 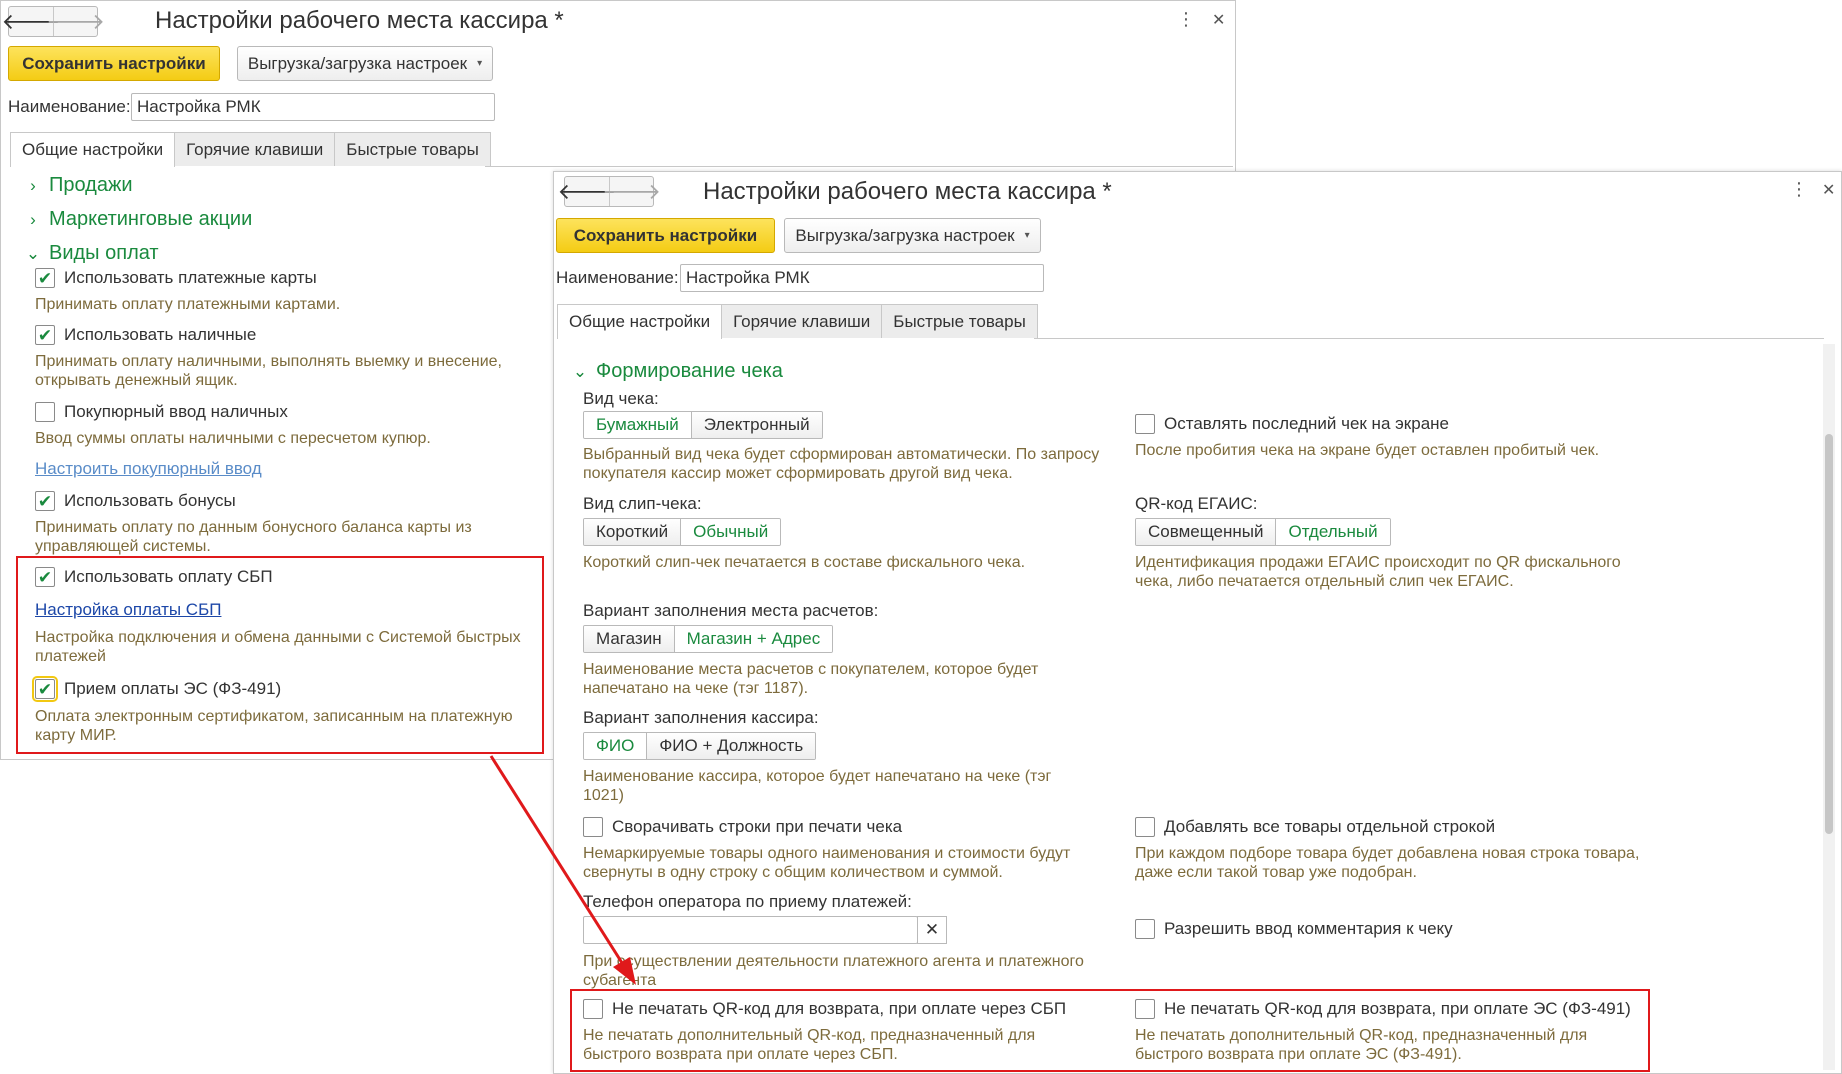 What do you see at coordinates (557, 861) in the screenshot?
I see `arrow-shaft` at bounding box center [557, 861].